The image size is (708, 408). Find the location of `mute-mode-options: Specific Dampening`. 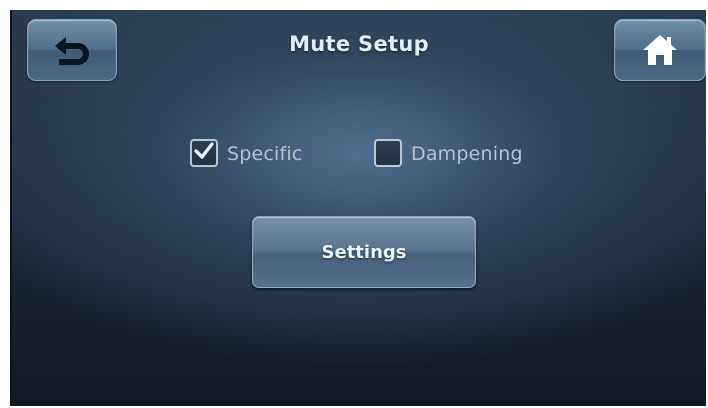

mute-mode-options: Specific Dampening is located at coordinates (359, 153).